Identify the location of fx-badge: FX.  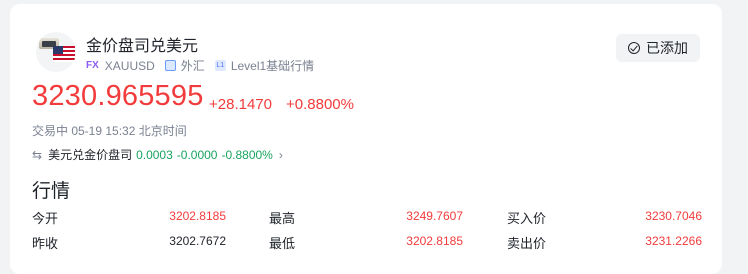
(92, 65).